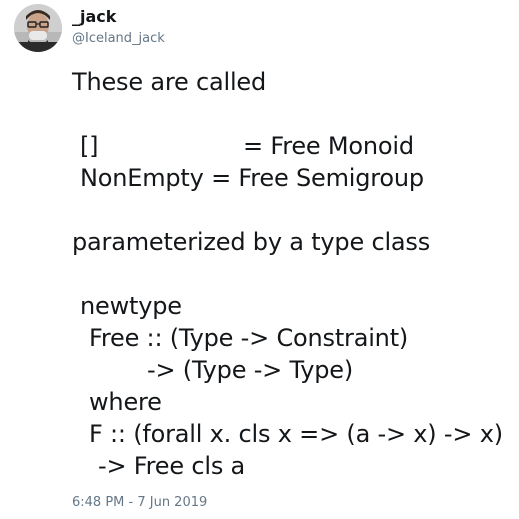 Image resolution: width=519 pixels, height=519 pixels. Describe the element at coordinates (172, 466) in the screenshot. I see `tweet-line: -> Free cls a` at that location.